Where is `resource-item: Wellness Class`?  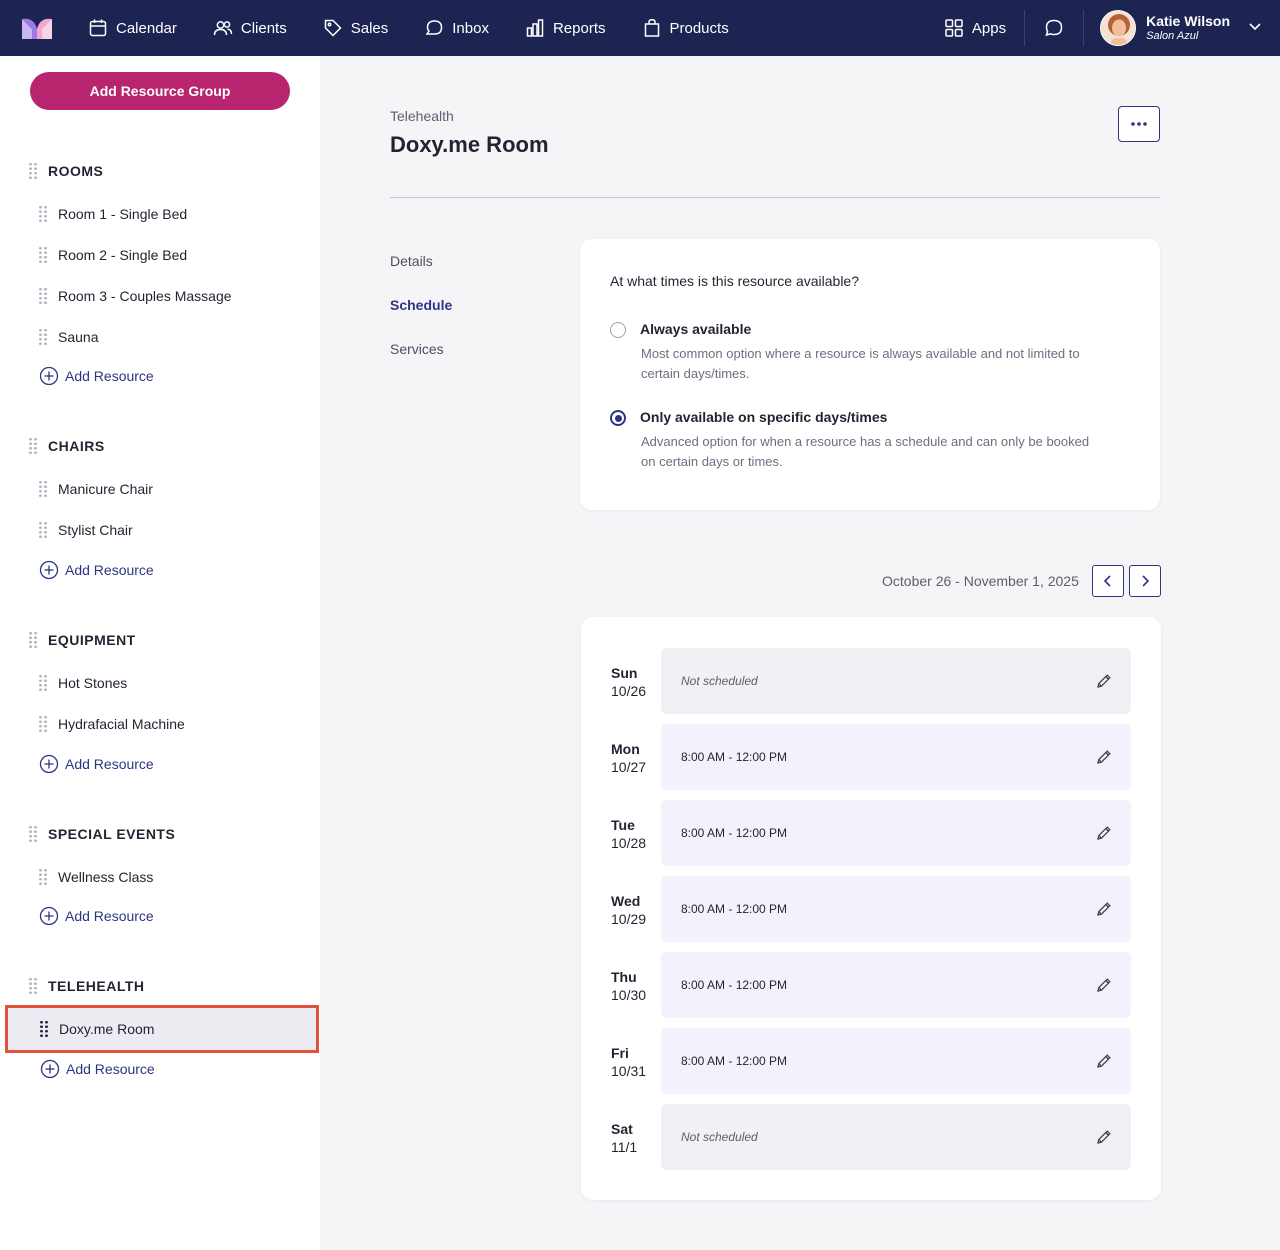 resource-item: Wellness Class is located at coordinates (95, 877).